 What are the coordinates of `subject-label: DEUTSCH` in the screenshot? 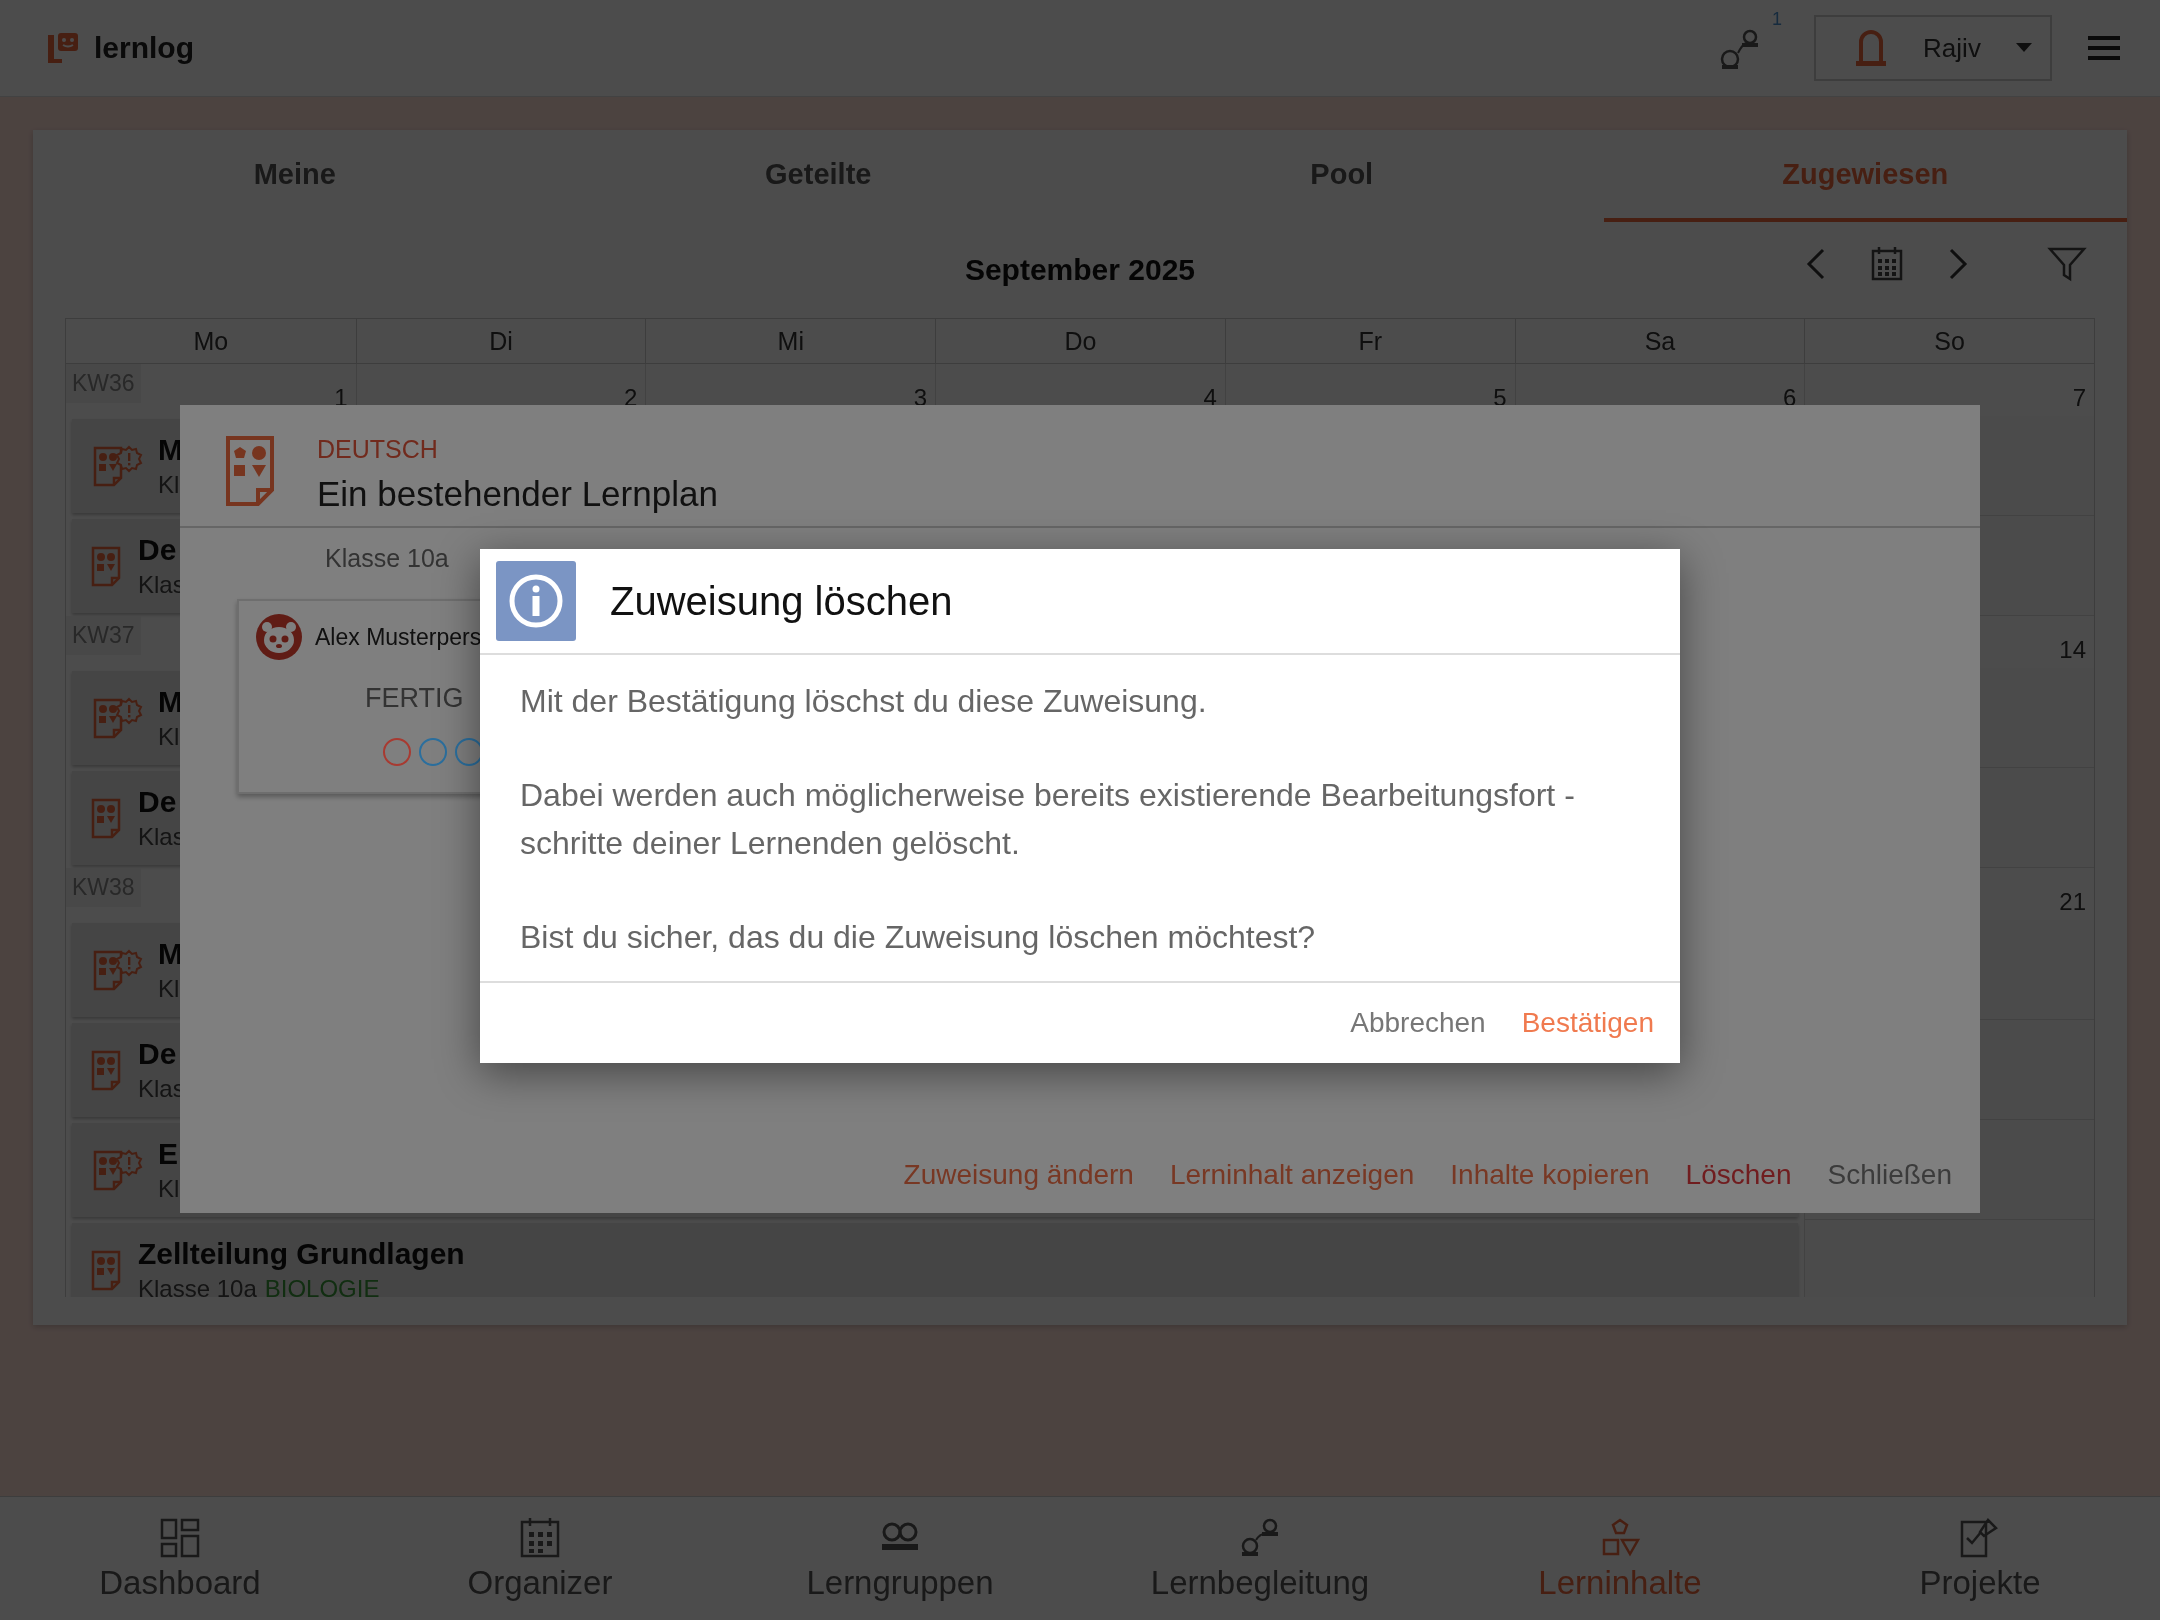 It's located at (378, 449).